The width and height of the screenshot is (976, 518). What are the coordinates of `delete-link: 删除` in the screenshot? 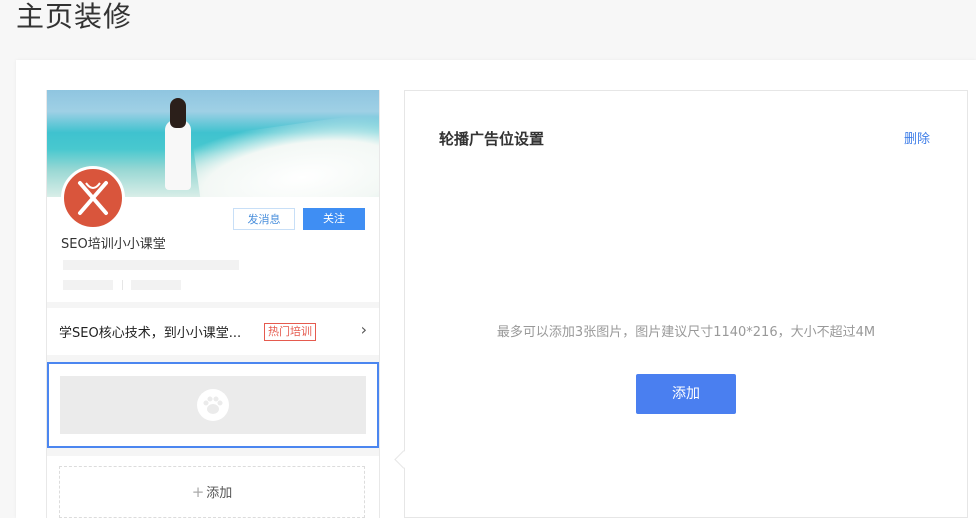 It's located at (917, 137).